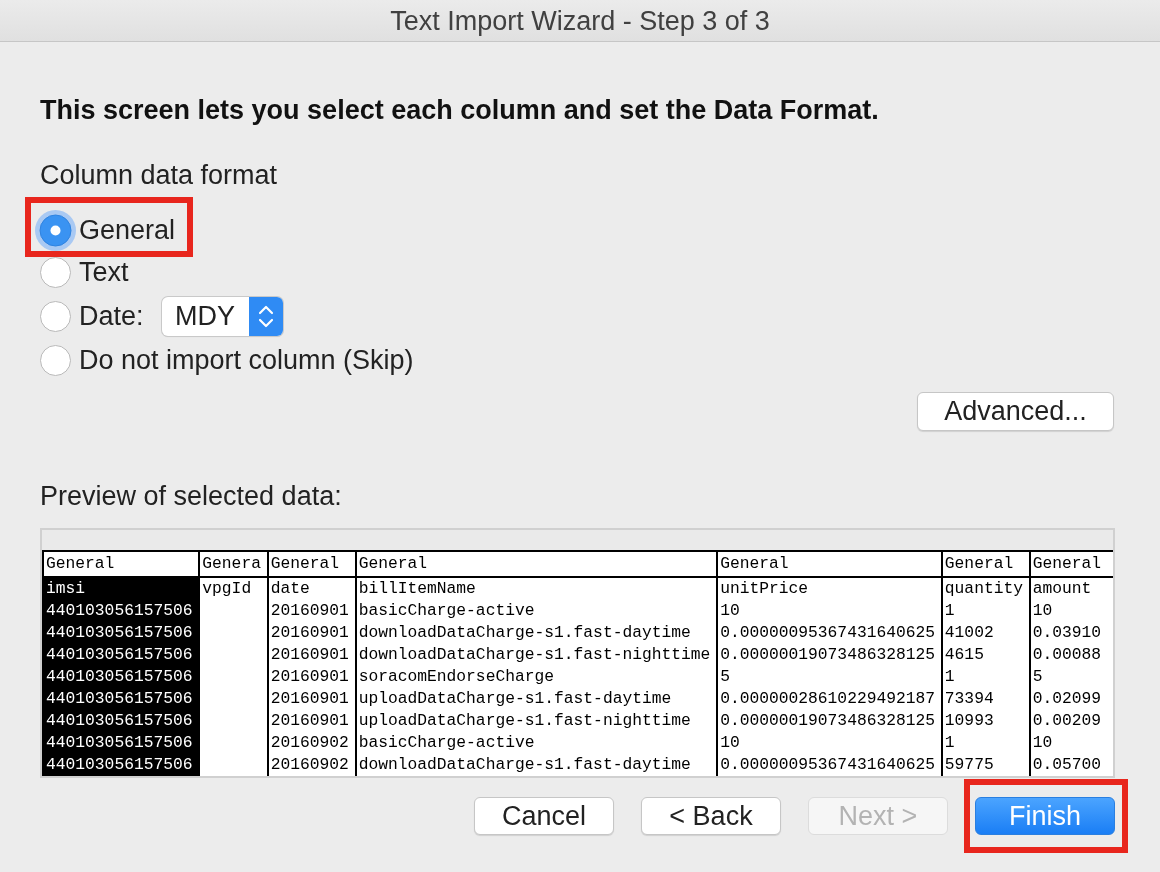 This screenshot has height=872, width=1160. I want to click on radio-label: Do not import column (Skip), so click(246, 360).